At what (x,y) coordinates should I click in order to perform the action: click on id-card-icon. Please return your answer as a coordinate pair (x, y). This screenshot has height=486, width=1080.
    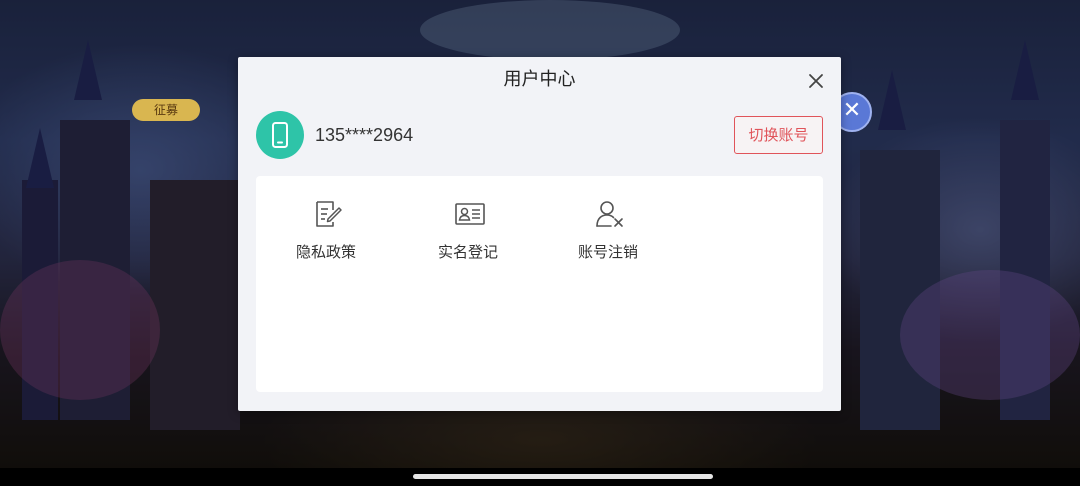
    Looking at the image, I should click on (470, 214).